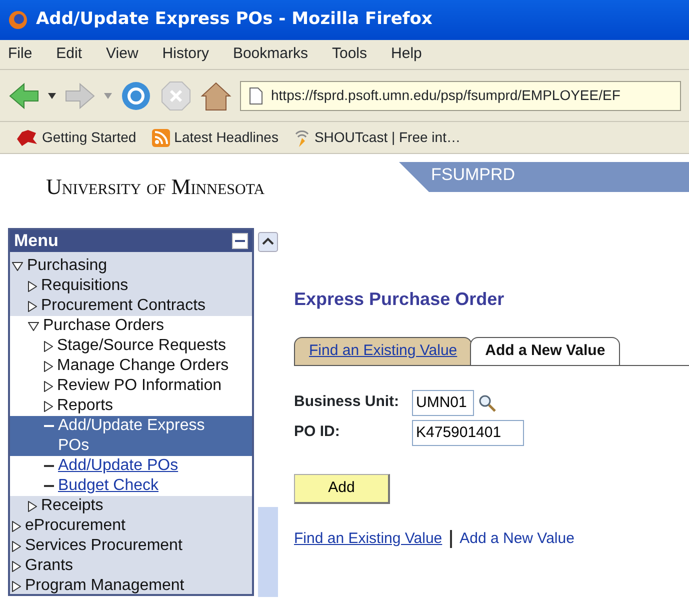 The image size is (689, 600). What do you see at coordinates (75, 526) in the screenshot?
I see `menu-folder: eProcurement` at bounding box center [75, 526].